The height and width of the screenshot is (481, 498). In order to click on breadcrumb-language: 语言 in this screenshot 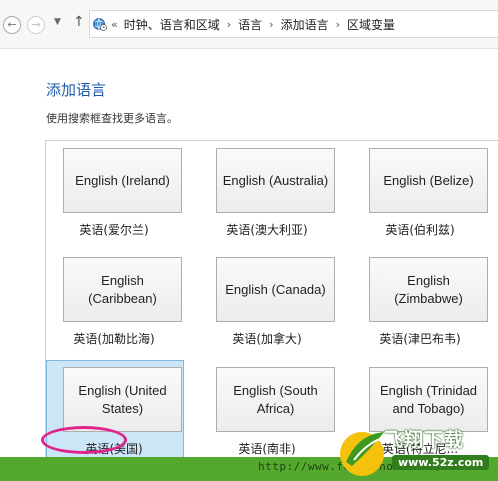, I will do `click(250, 24)`.